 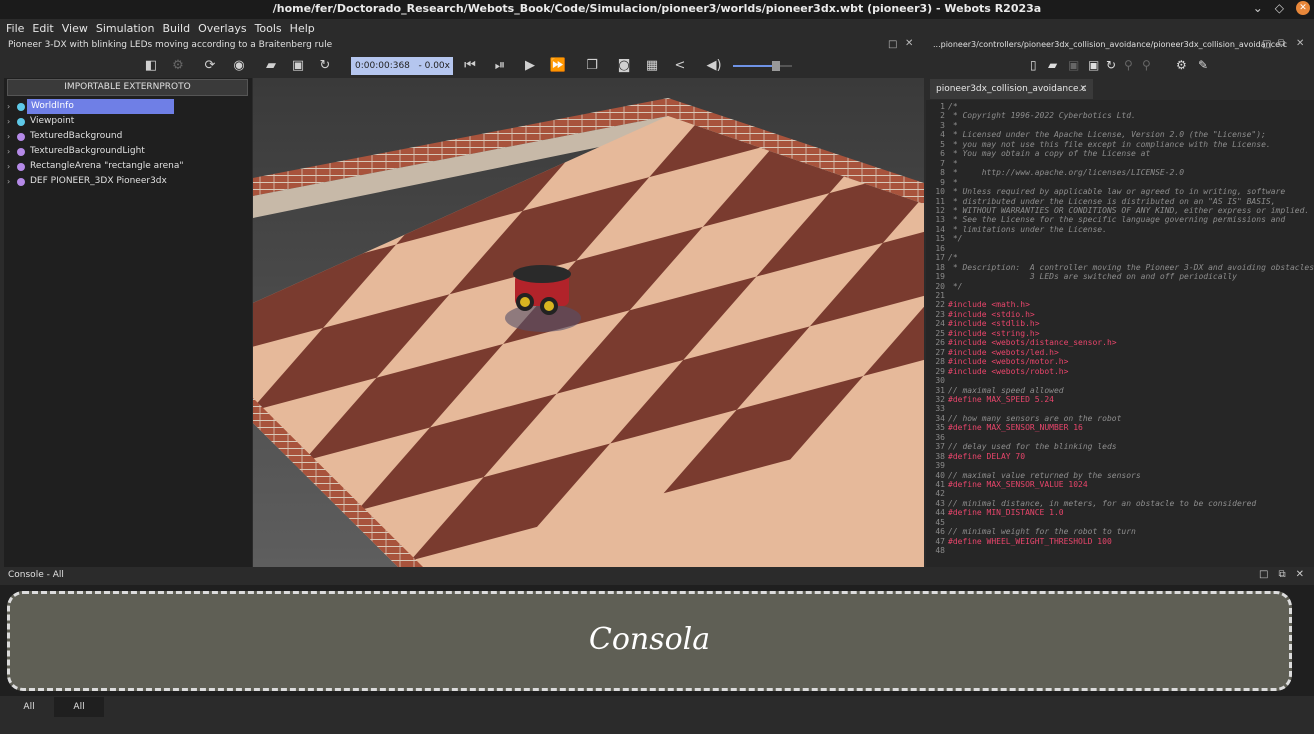 What do you see at coordinates (434, 66) in the screenshot?
I see `simulation-speed: - 0.00x` at bounding box center [434, 66].